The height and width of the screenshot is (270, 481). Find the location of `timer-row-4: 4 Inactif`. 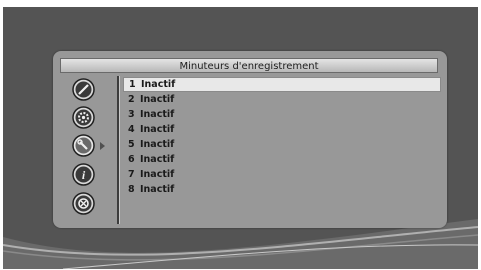

timer-row-4: 4 Inactif is located at coordinates (282, 129).